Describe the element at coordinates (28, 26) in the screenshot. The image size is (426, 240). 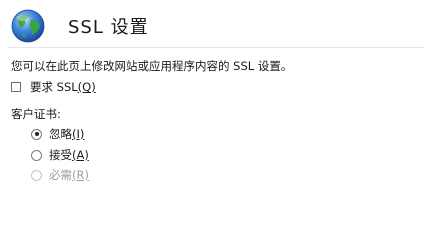
I see `globe-icon` at that location.